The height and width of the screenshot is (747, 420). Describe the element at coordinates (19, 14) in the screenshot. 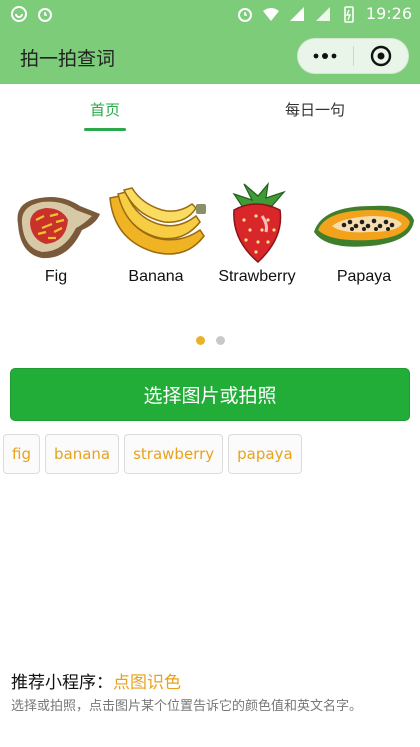

I see `app-notification-icon` at that location.